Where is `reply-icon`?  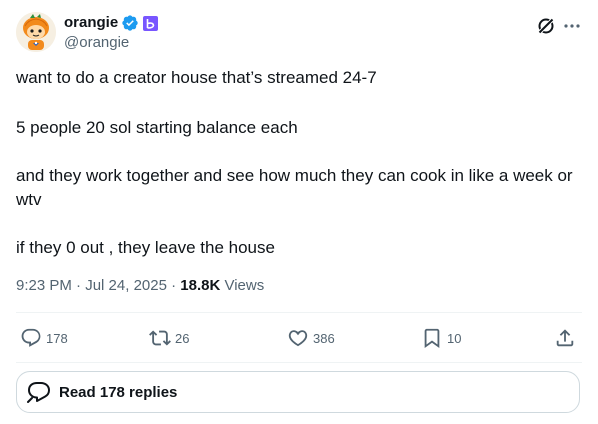 reply-icon is located at coordinates (31, 337).